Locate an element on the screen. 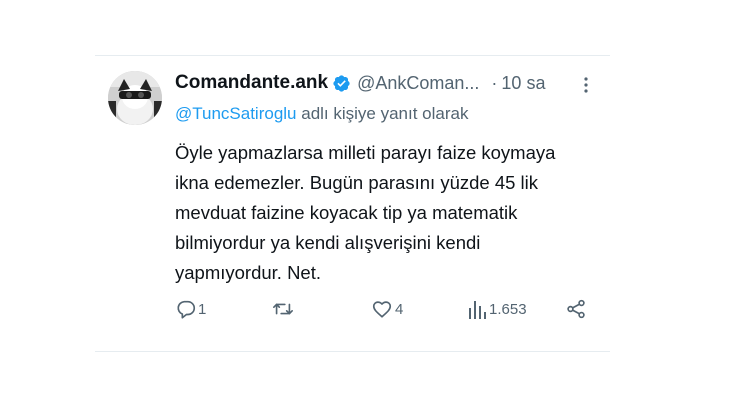 The image size is (730, 420). reply-count: 1 is located at coordinates (202, 309).